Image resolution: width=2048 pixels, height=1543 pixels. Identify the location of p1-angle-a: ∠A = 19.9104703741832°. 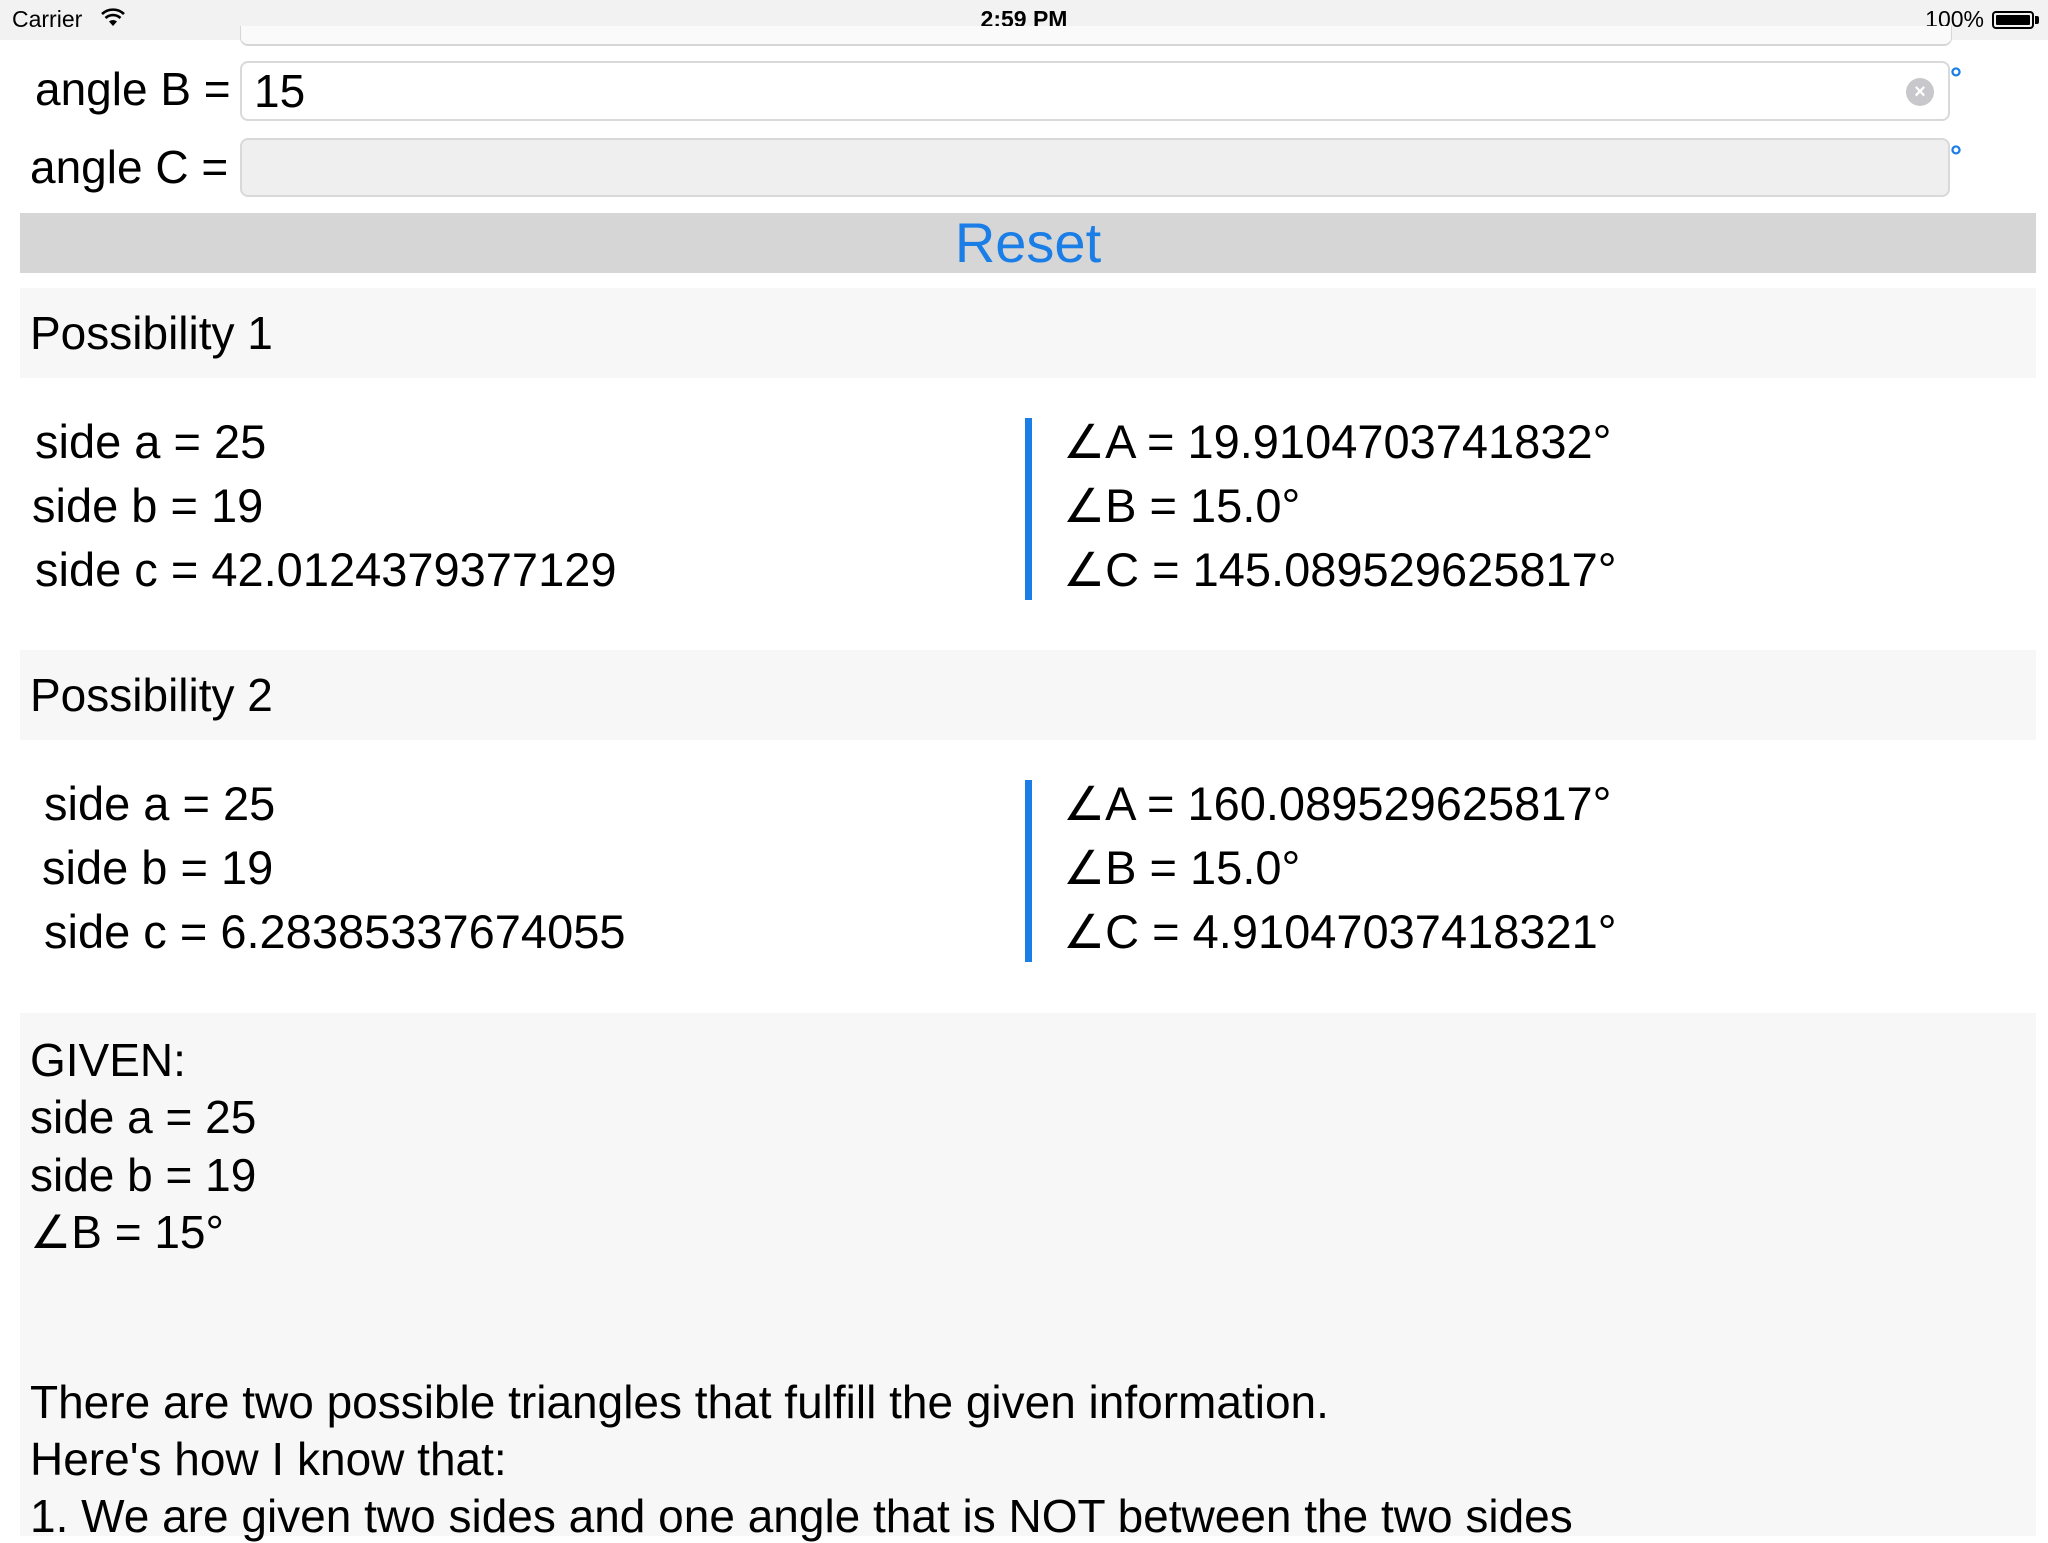
(1337, 441).